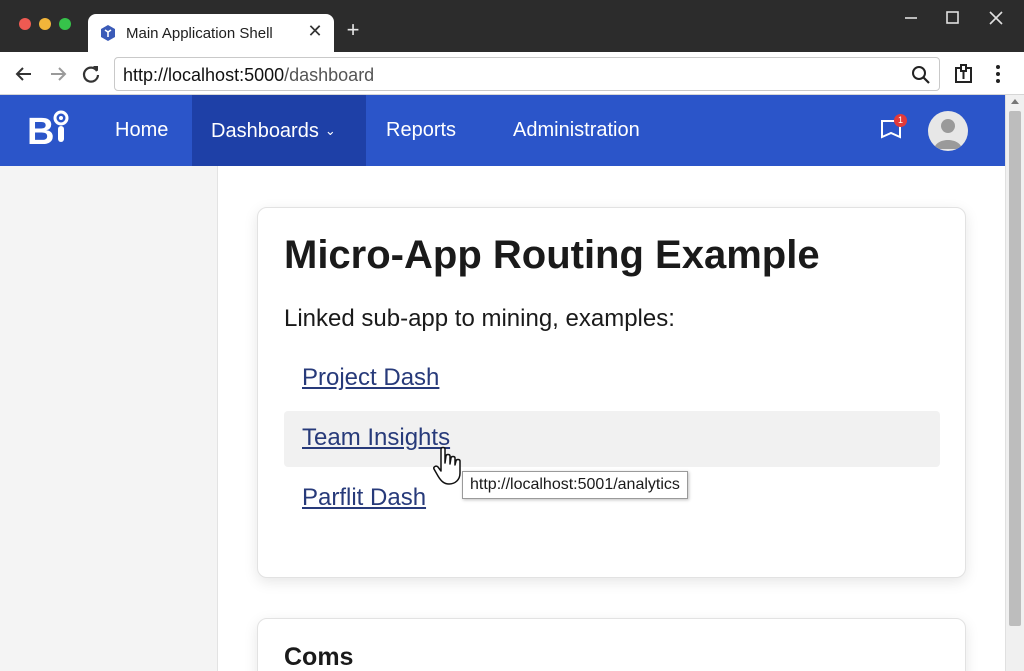 The width and height of the screenshot is (1024, 671). I want to click on coms-card, so click(611, 644).